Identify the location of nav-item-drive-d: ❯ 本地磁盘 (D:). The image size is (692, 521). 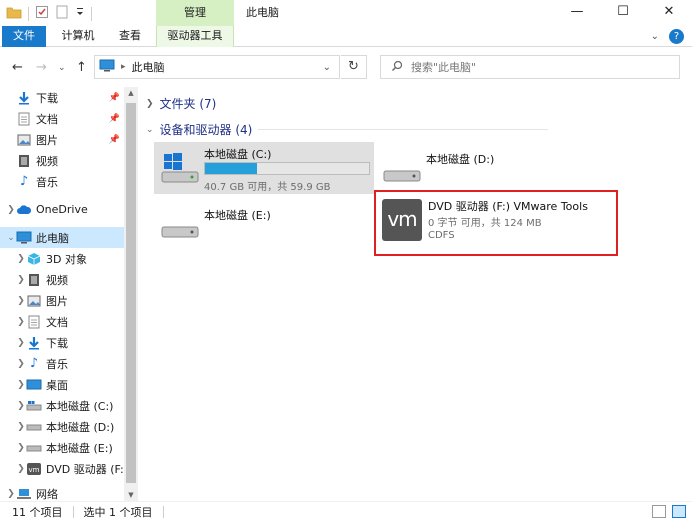
(72, 426).